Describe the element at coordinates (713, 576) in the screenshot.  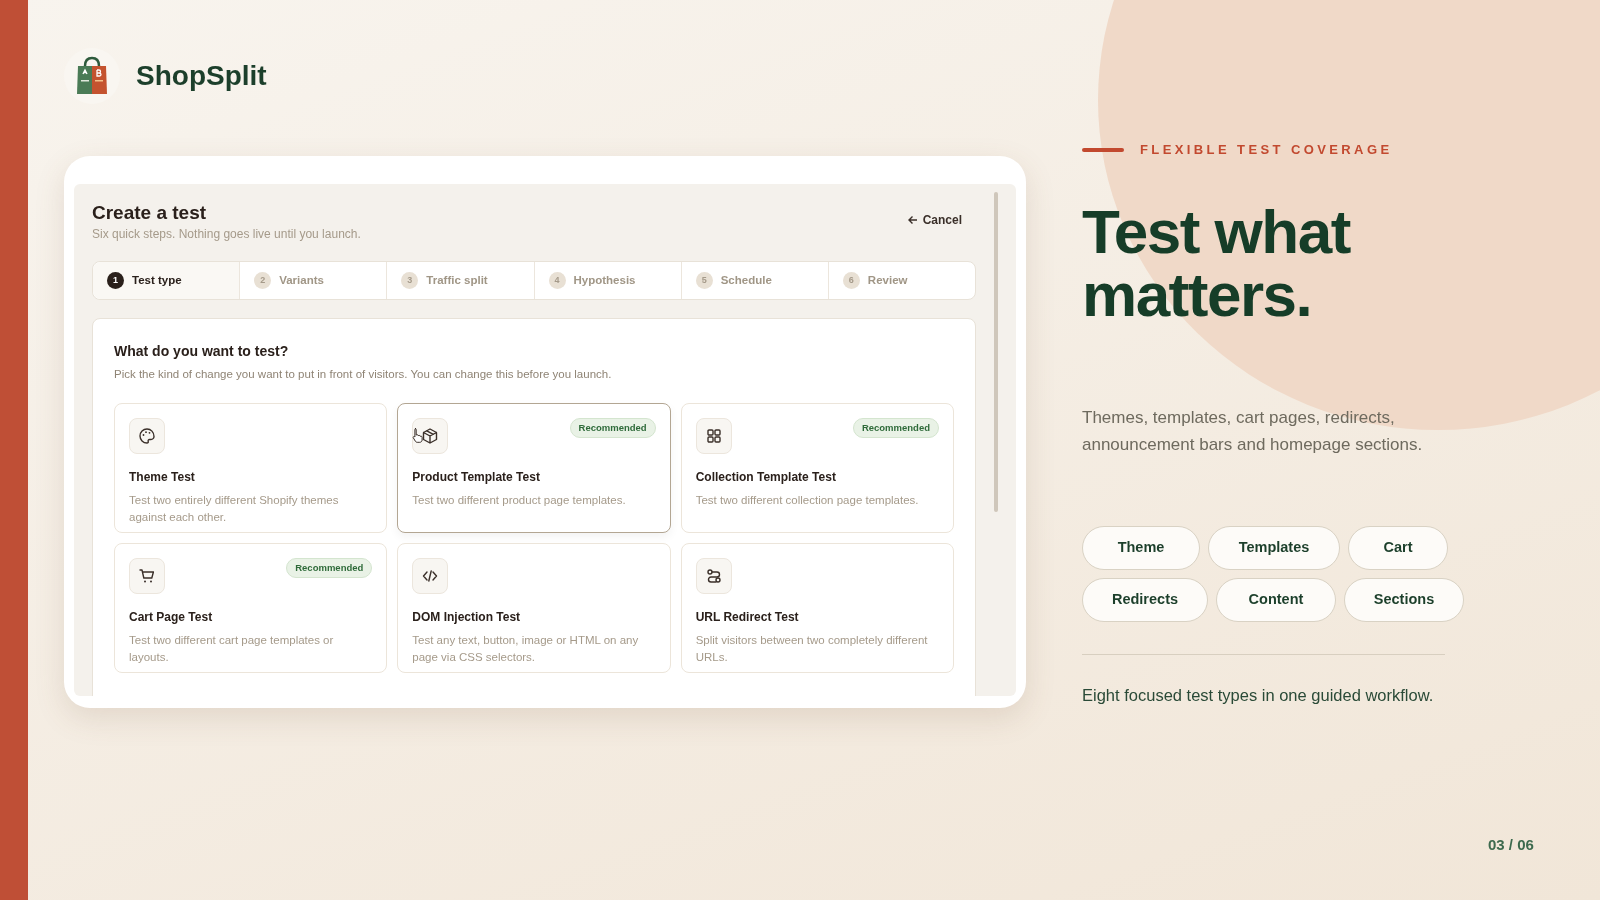
I see `route-icon` at that location.